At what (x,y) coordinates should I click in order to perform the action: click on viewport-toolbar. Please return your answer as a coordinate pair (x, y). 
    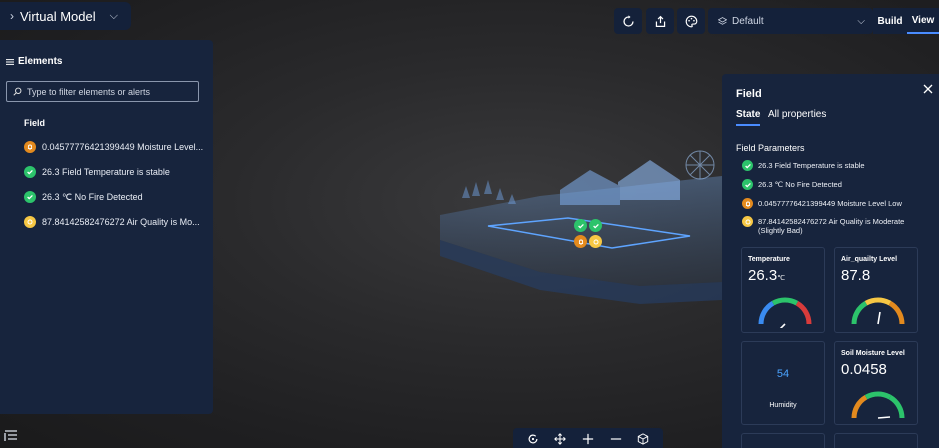
    Looking at the image, I should click on (588, 438).